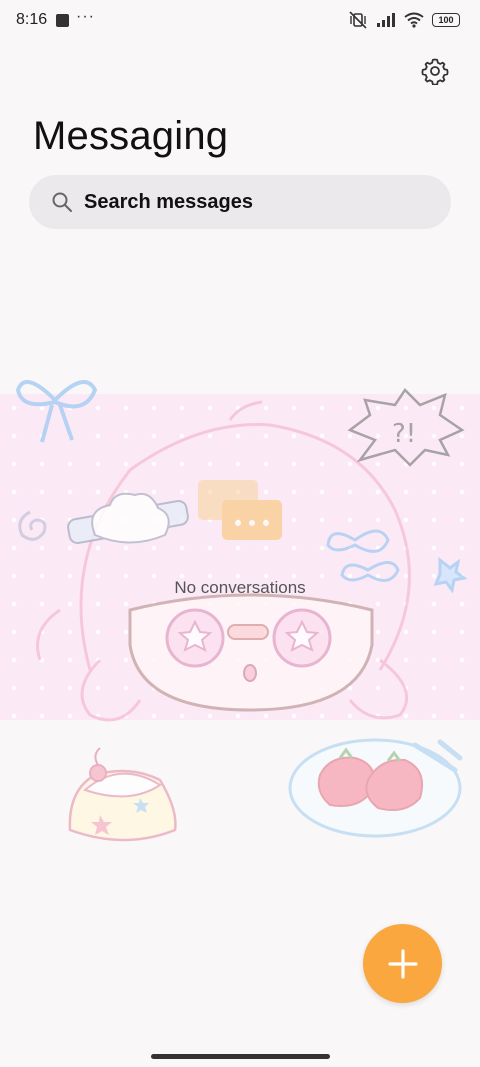  I want to click on notification-square-icon, so click(62, 20).